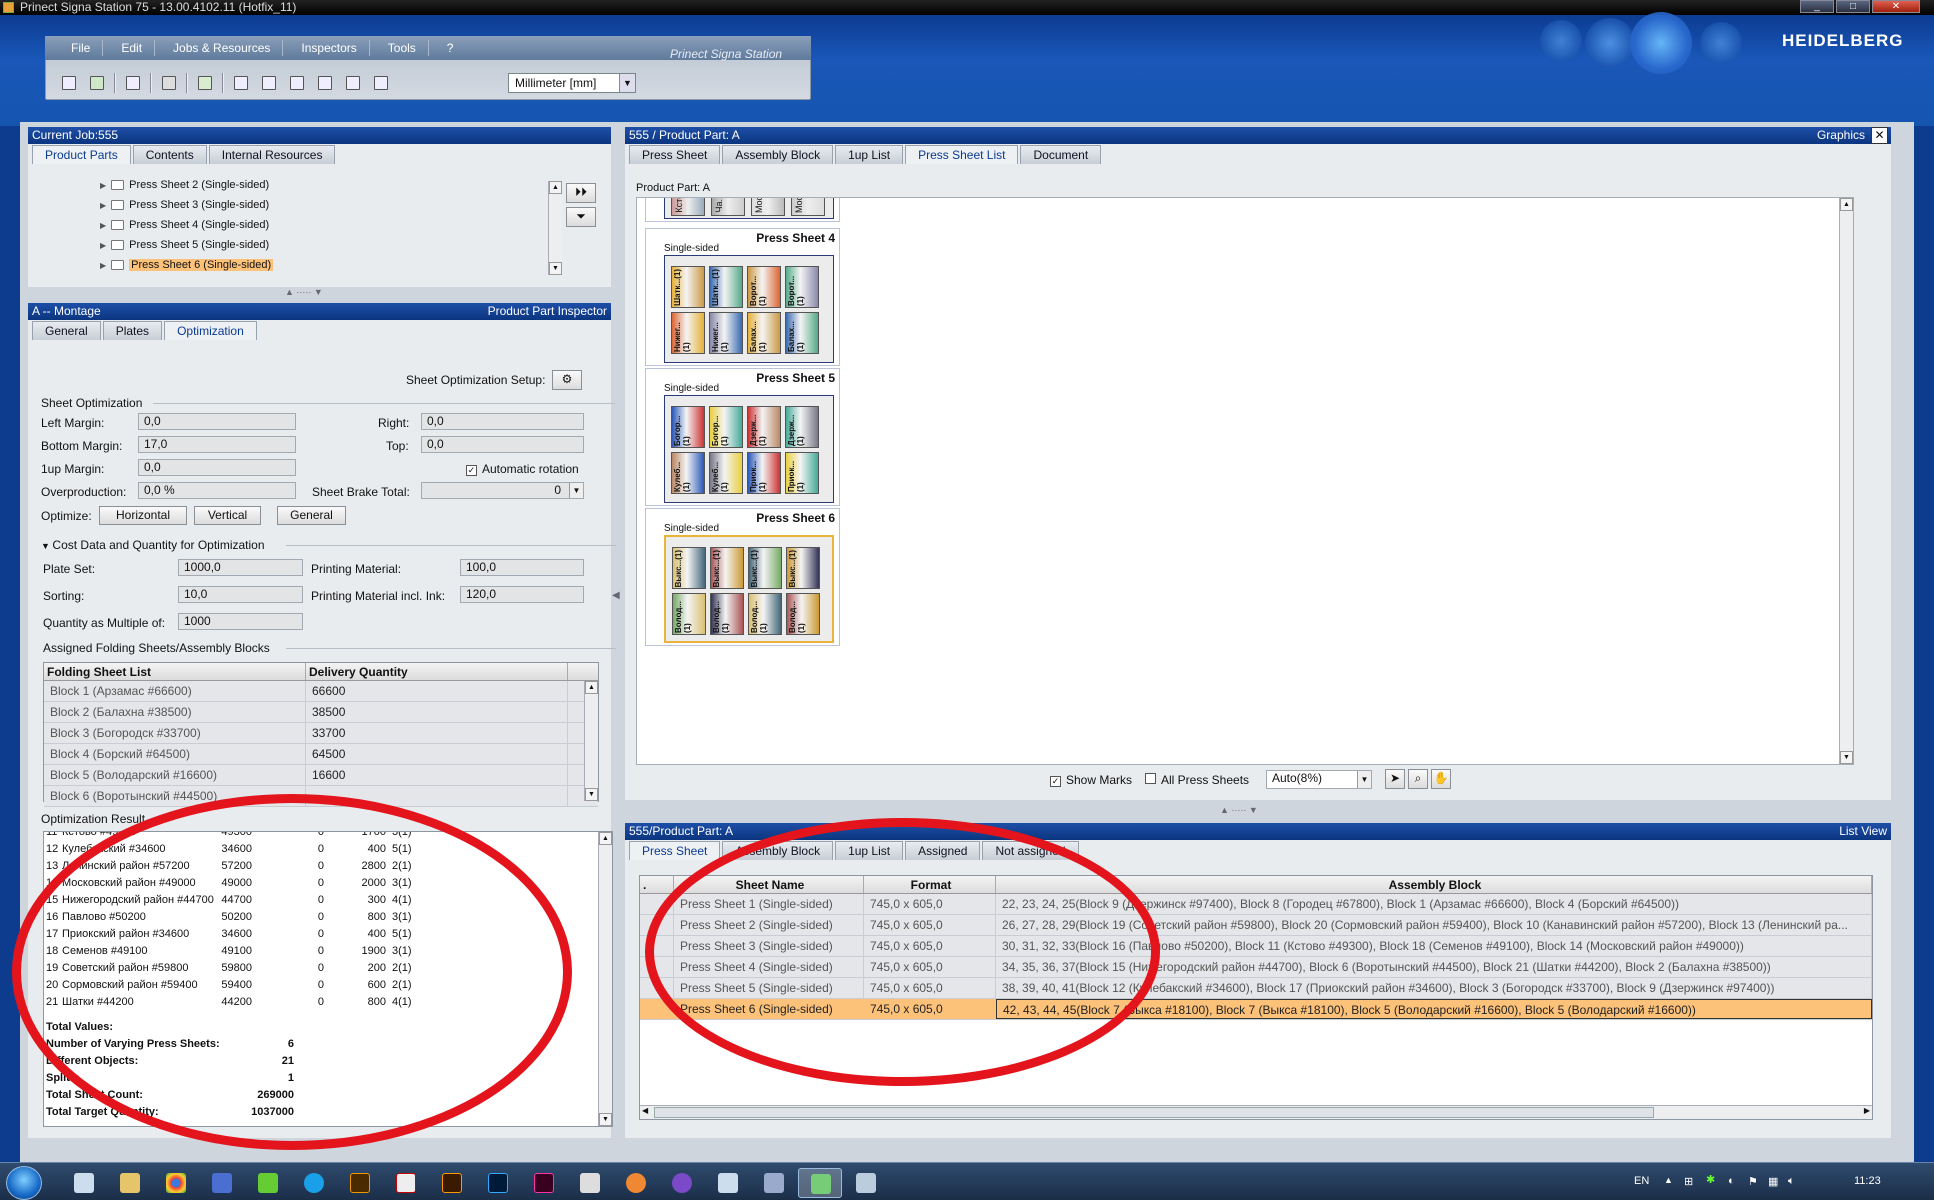  What do you see at coordinates (217, 421) in the screenshot?
I see `left-margin-field: 0,0` at bounding box center [217, 421].